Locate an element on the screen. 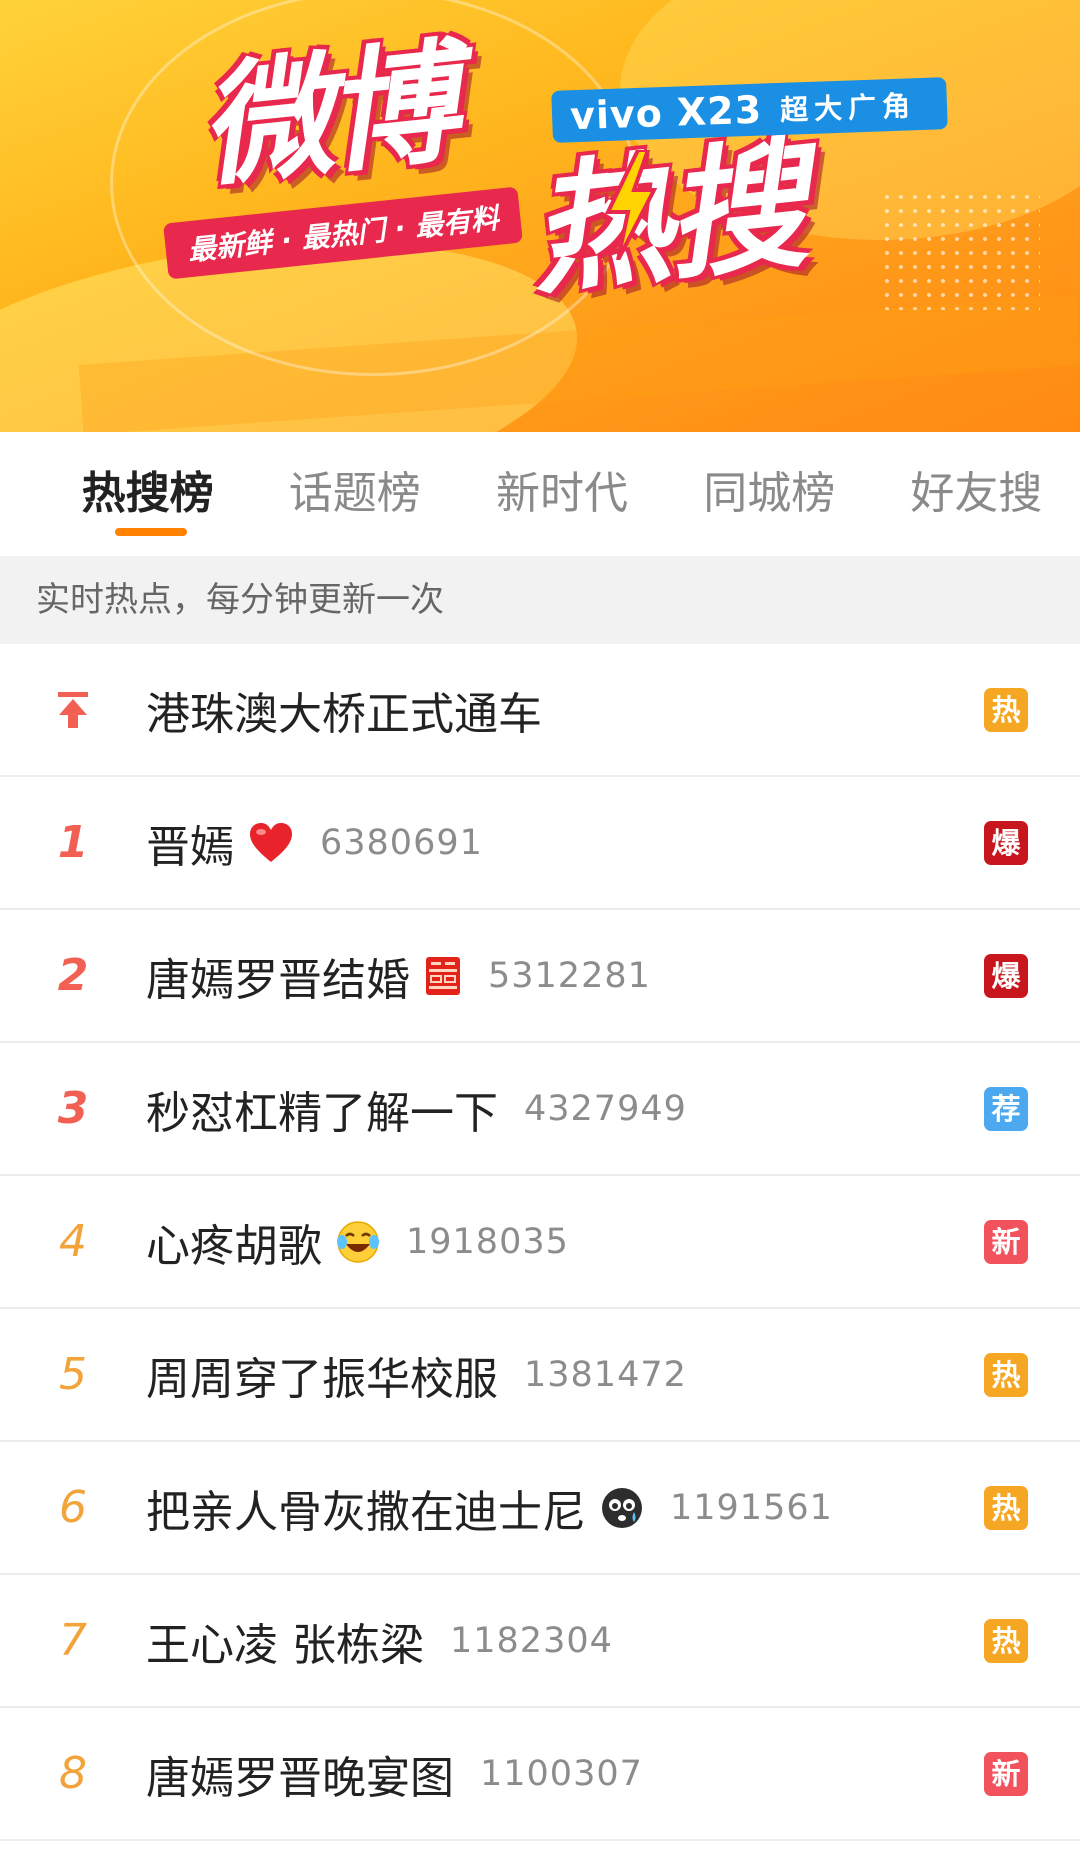 The height and width of the screenshot is (1863, 1080). pinned-row: 港珠澳大桥正式通车 热 is located at coordinates (540, 710).